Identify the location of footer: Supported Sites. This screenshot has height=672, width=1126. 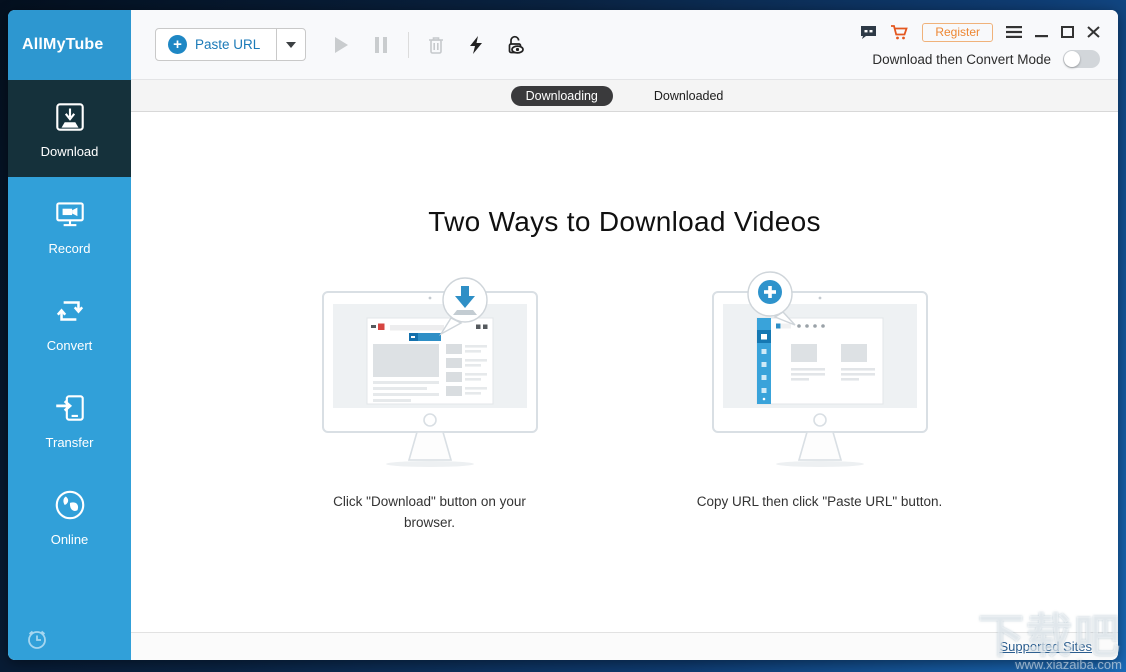
(624, 646).